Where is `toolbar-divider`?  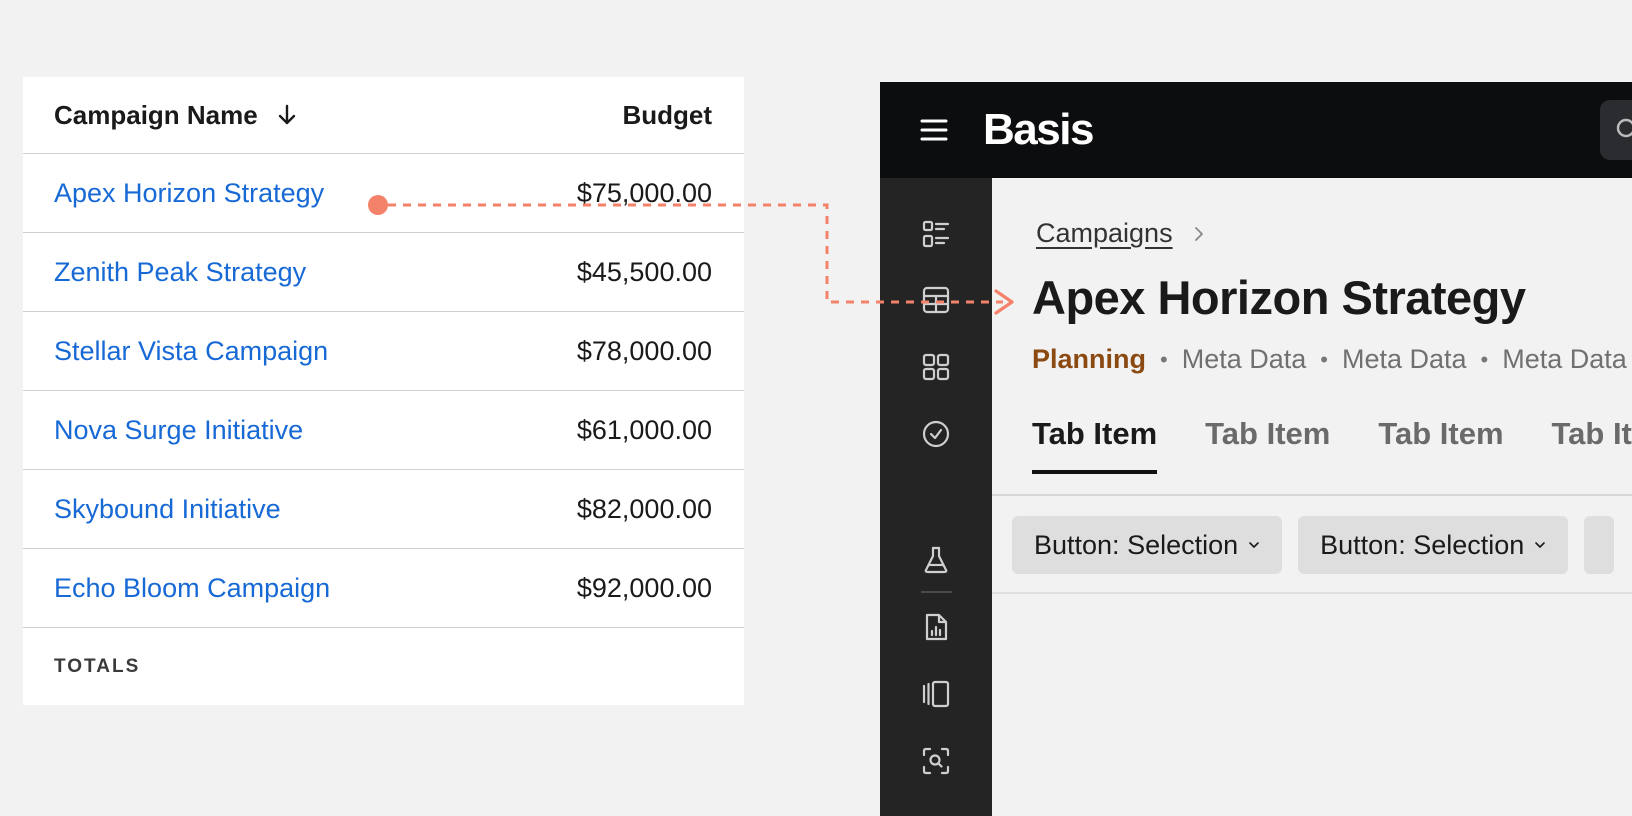
toolbar-divider is located at coordinates (1312, 593).